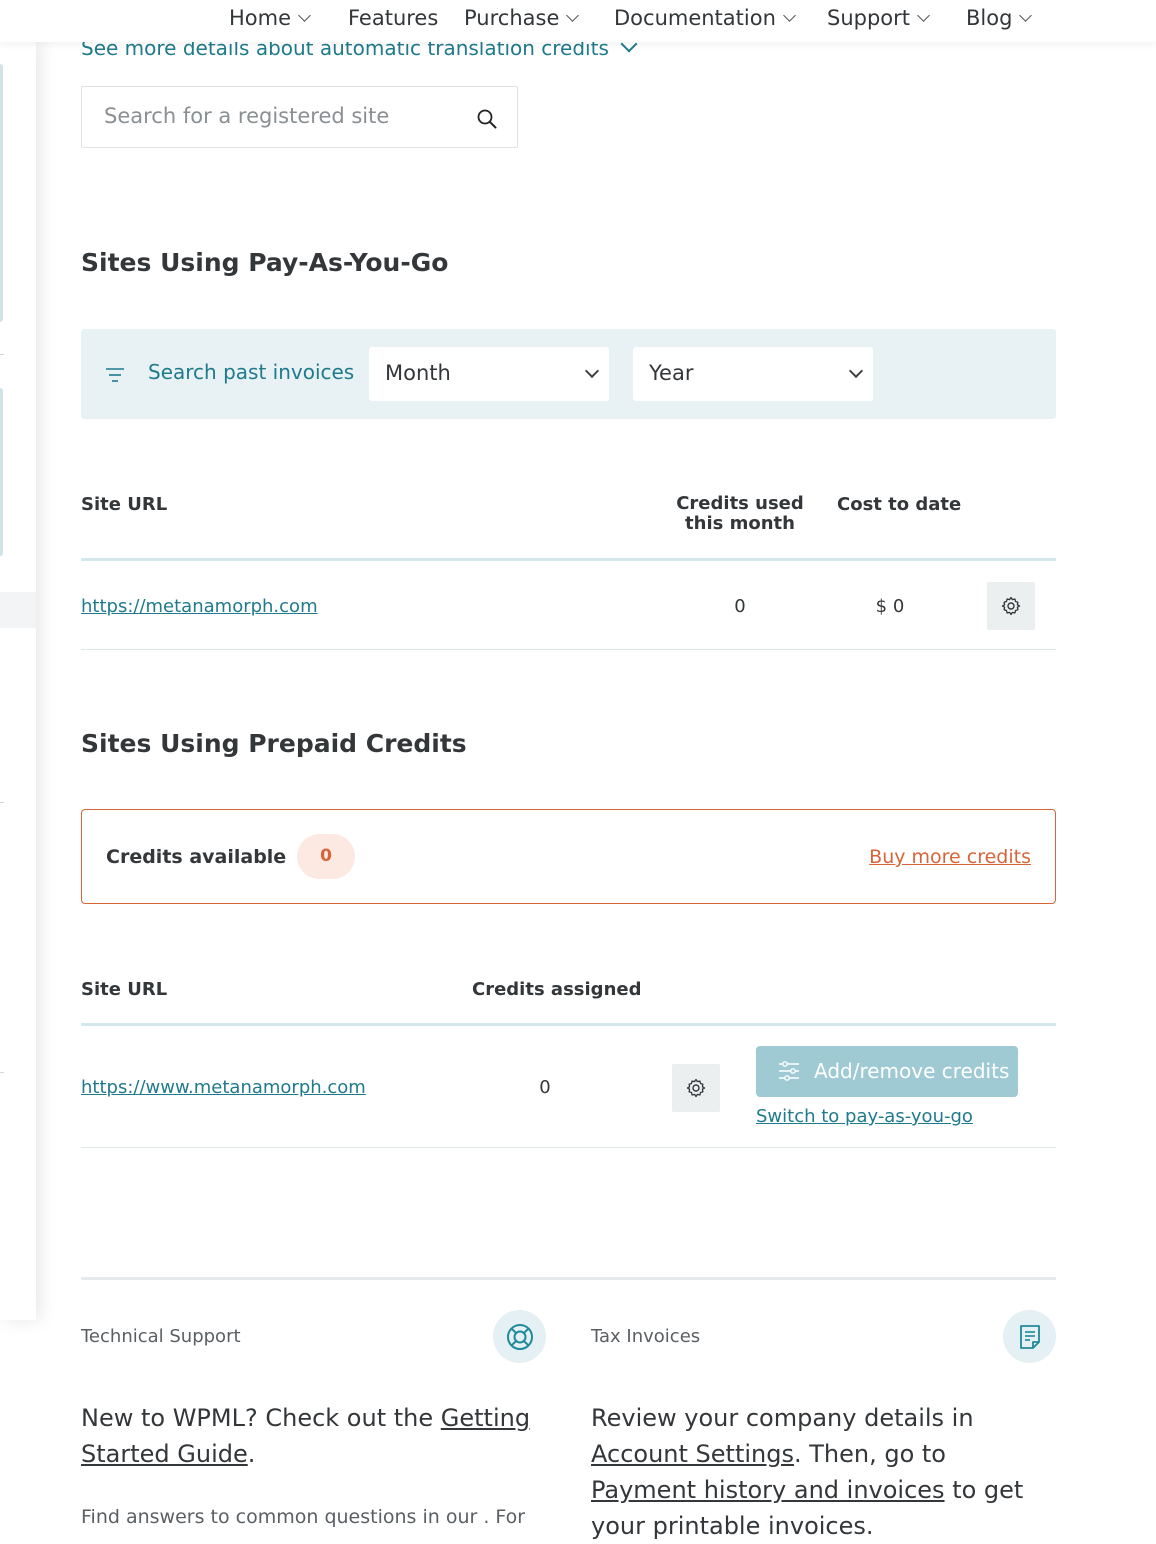  What do you see at coordinates (695, 18) in the screenshot?
I see `nav-label: Documentation` at bounding box center [695, 18].